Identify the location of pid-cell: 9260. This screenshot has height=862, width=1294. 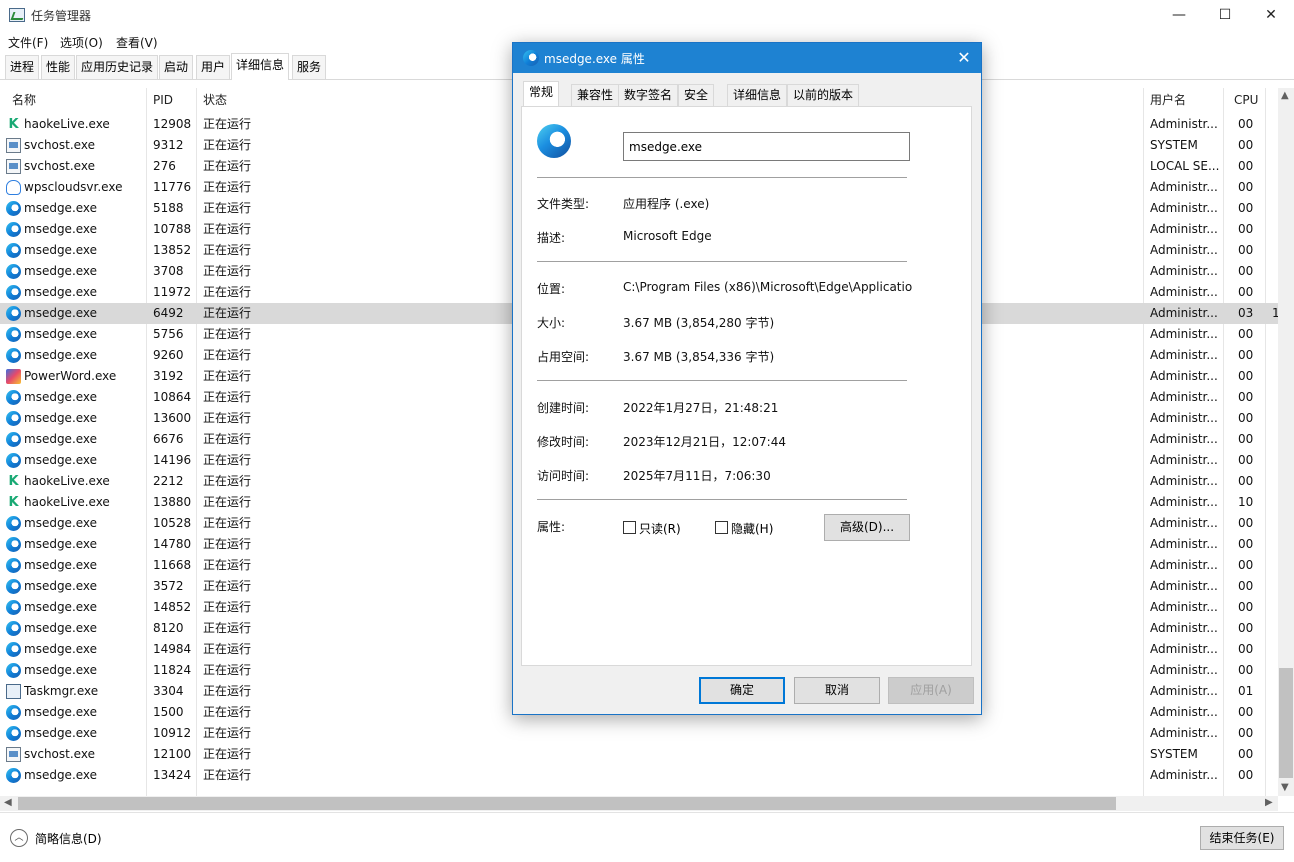
(168, 355).